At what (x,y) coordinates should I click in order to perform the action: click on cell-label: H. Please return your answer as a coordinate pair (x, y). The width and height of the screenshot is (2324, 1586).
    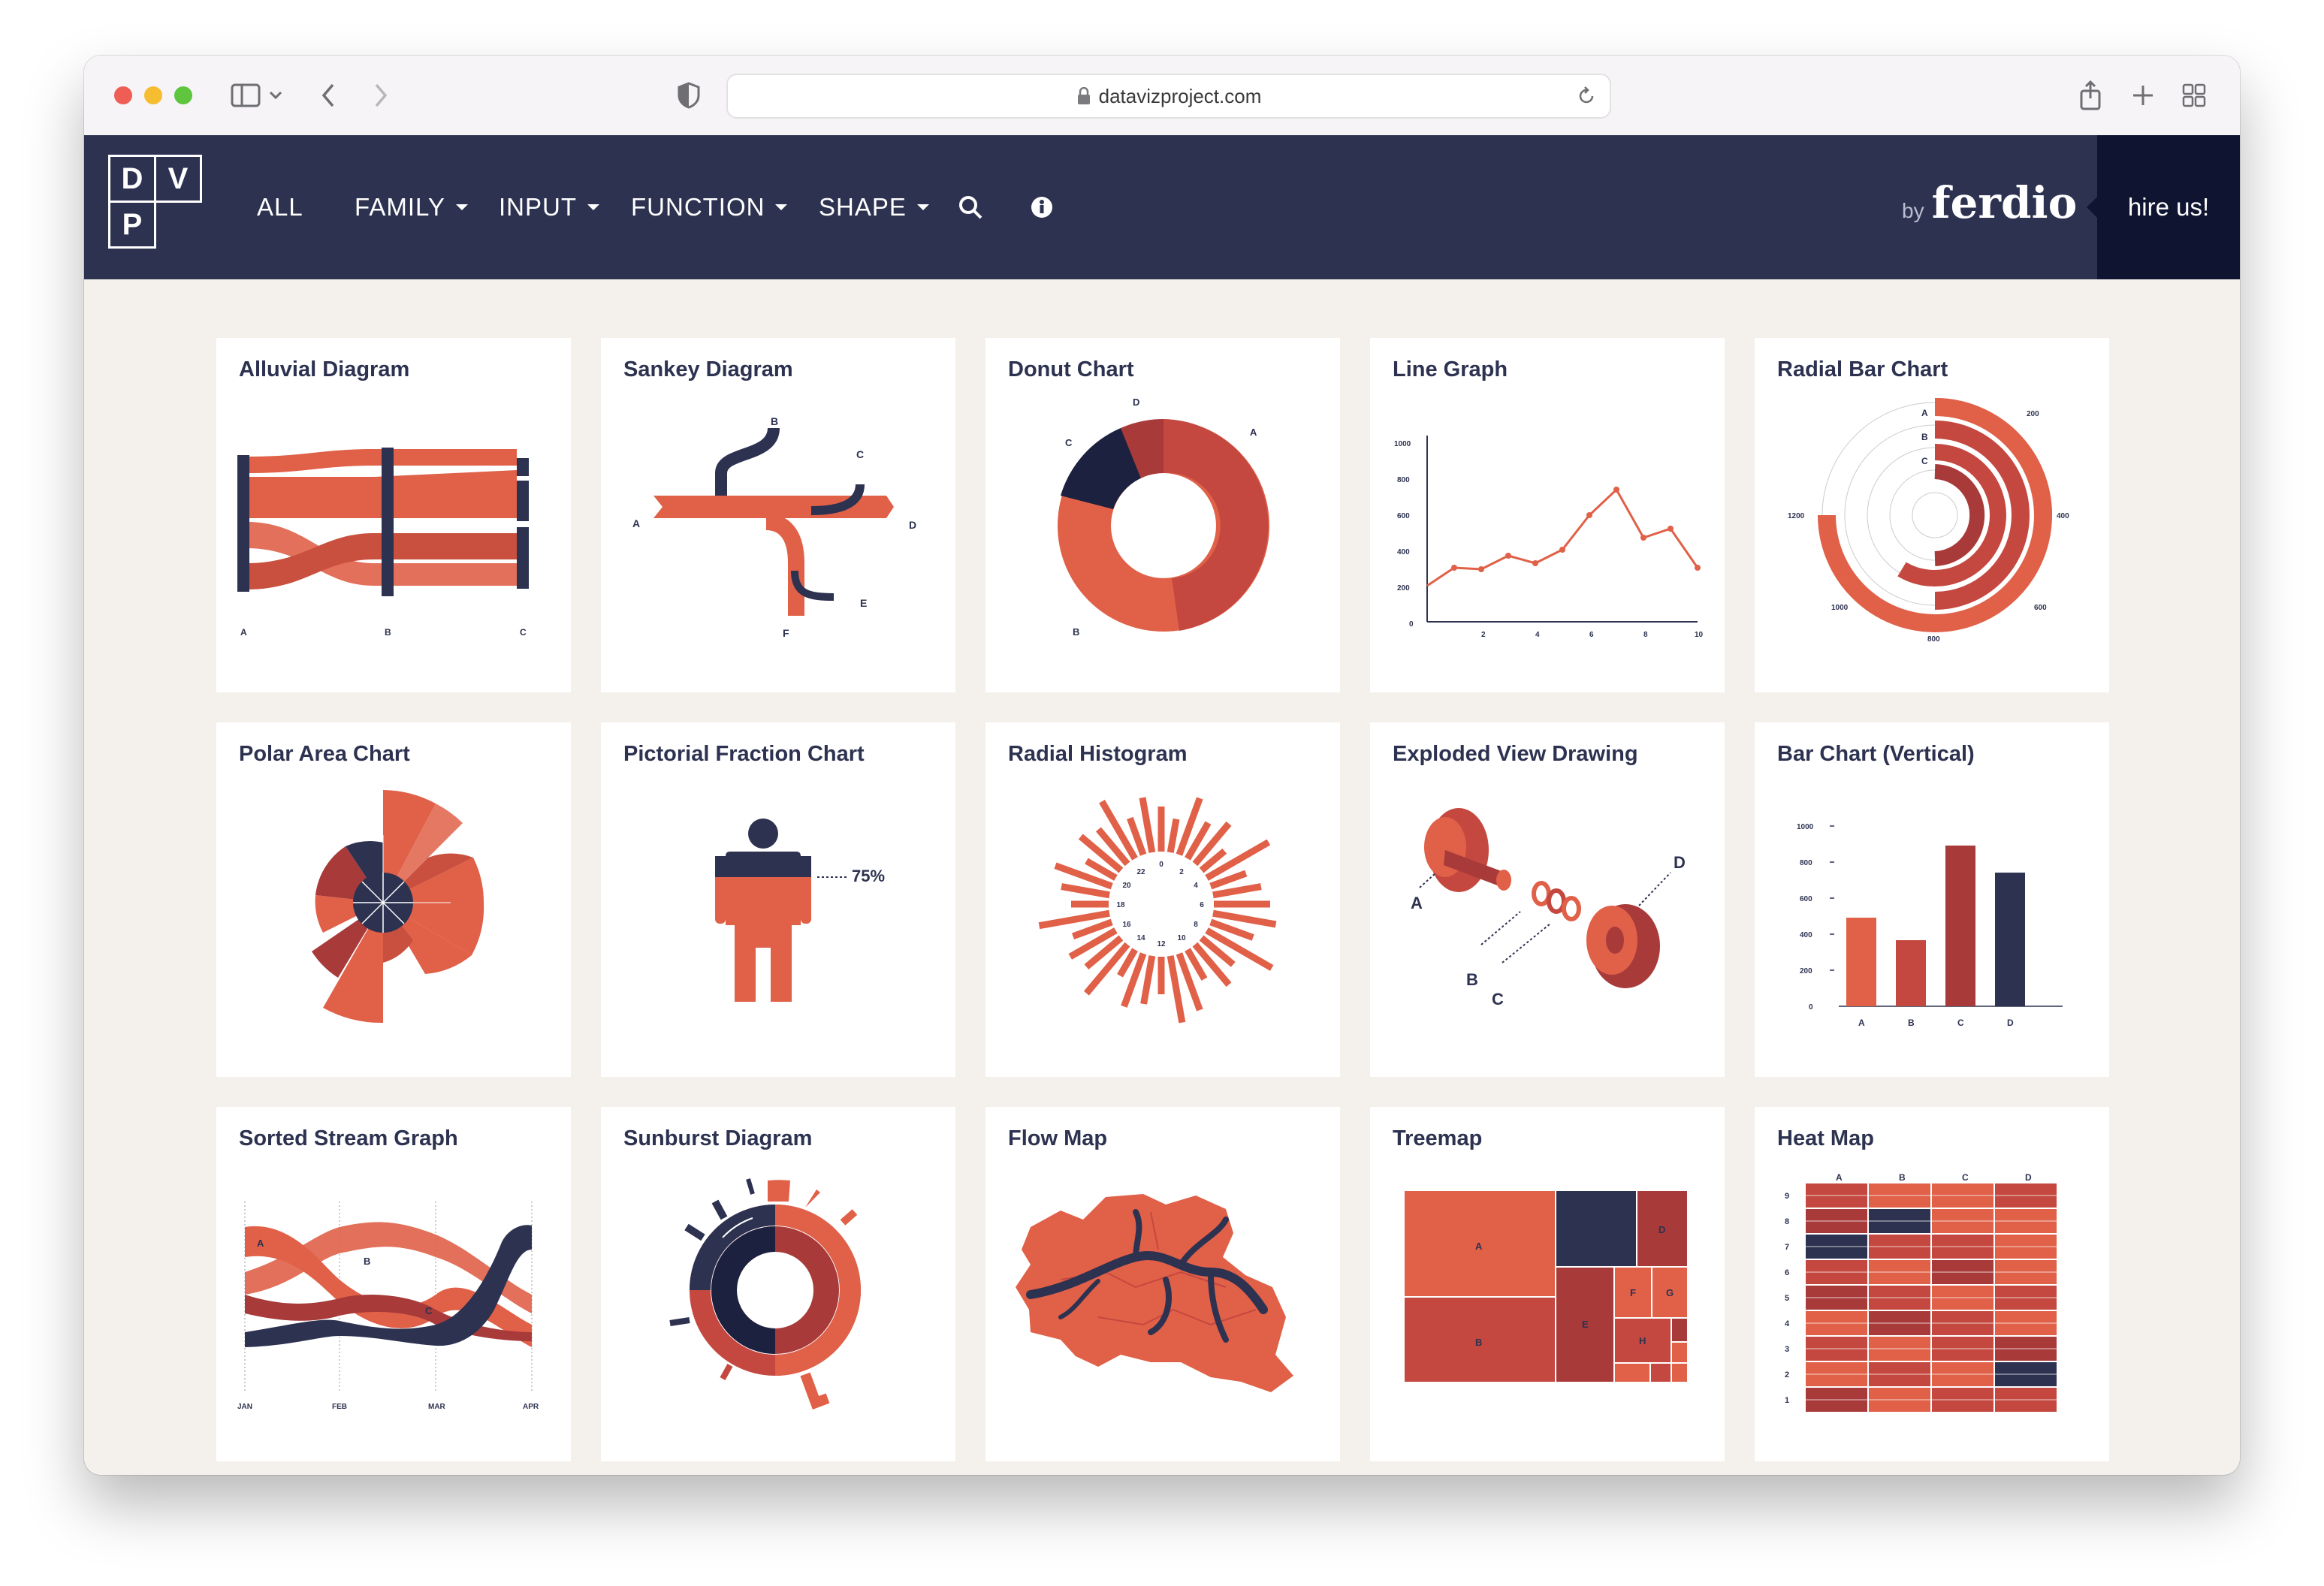
    Looking at the image, I should click on (1642, 1341).